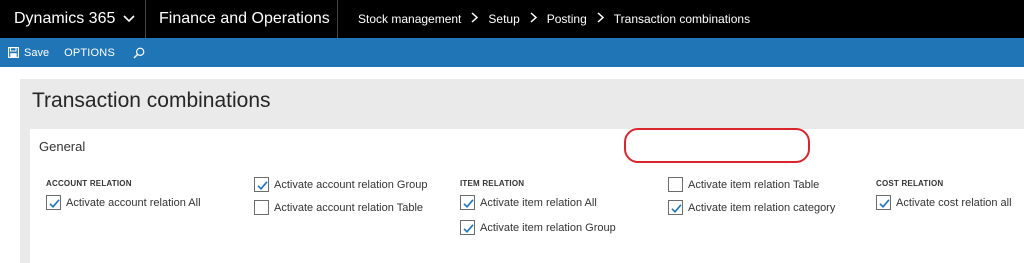 Image resolution: width=1024 pixels, height=263 pixels. What do you see at coordinates (682, 19) in the screenshot?
I see `breadcrumb-transaction-combinations: Transaction combinations` at bounding box center [682, 19].